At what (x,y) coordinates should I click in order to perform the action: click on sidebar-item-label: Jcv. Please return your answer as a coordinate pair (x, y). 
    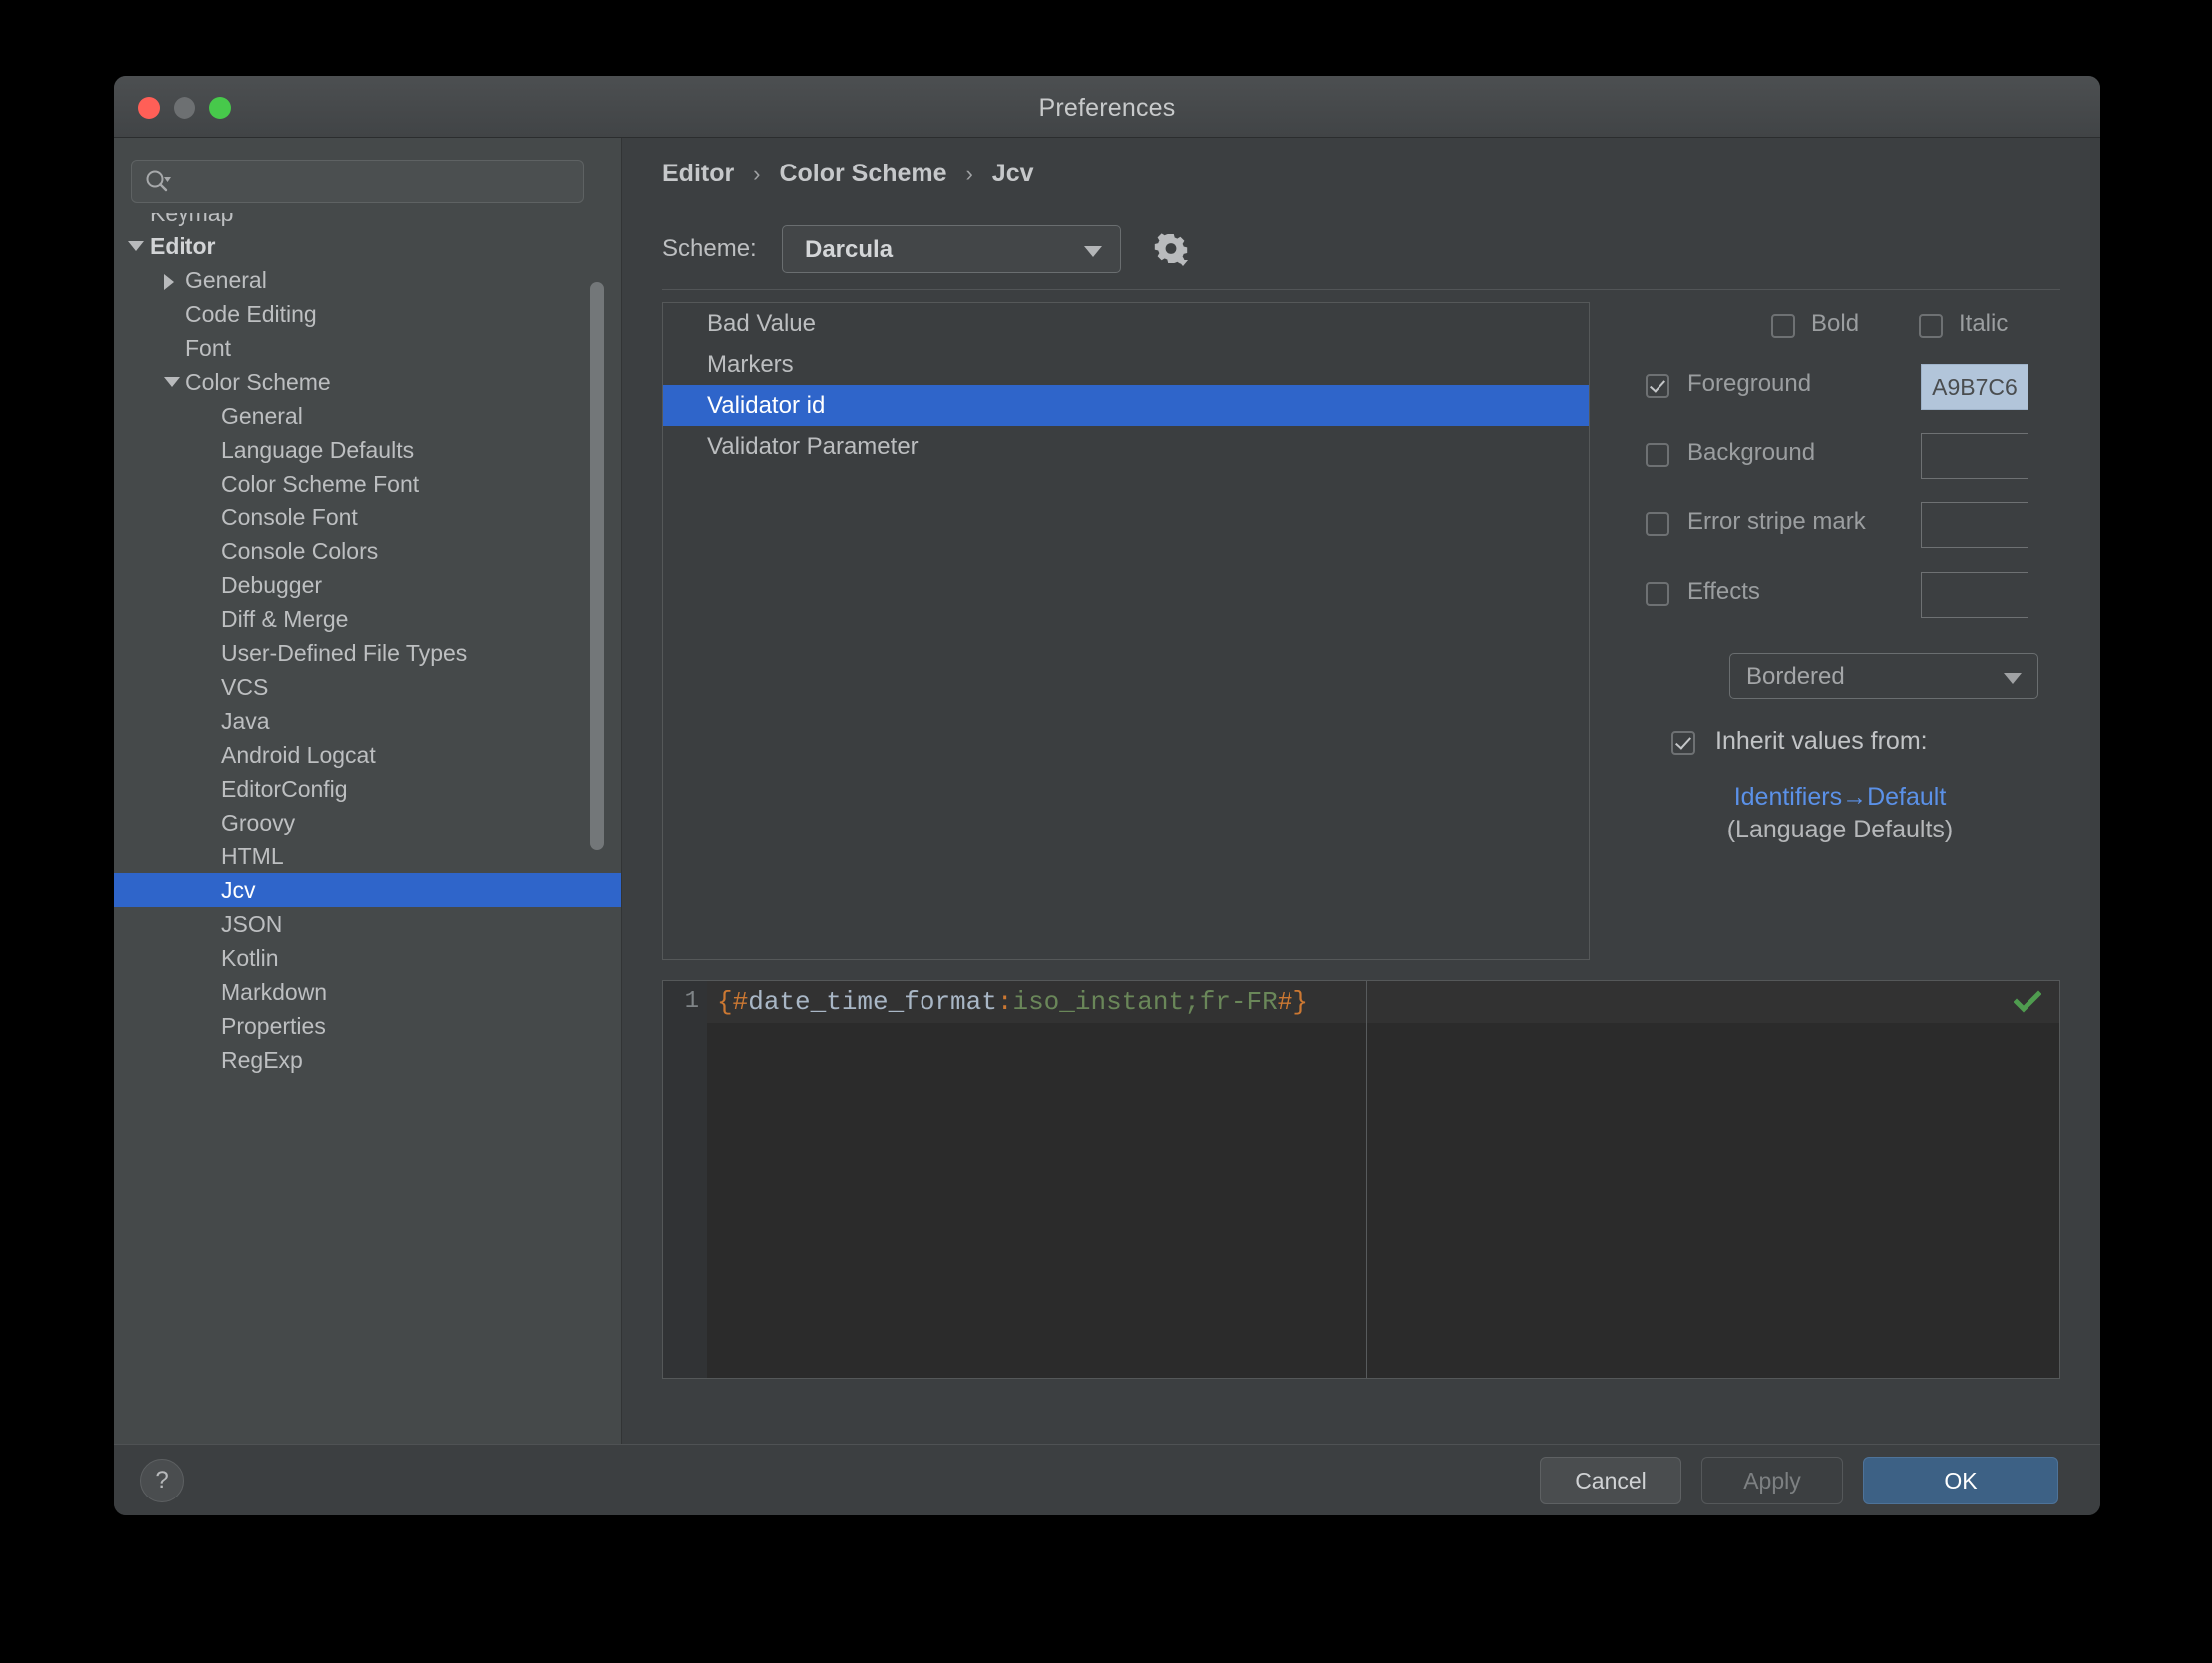
    Looking at the image, I should click on (238, 890).